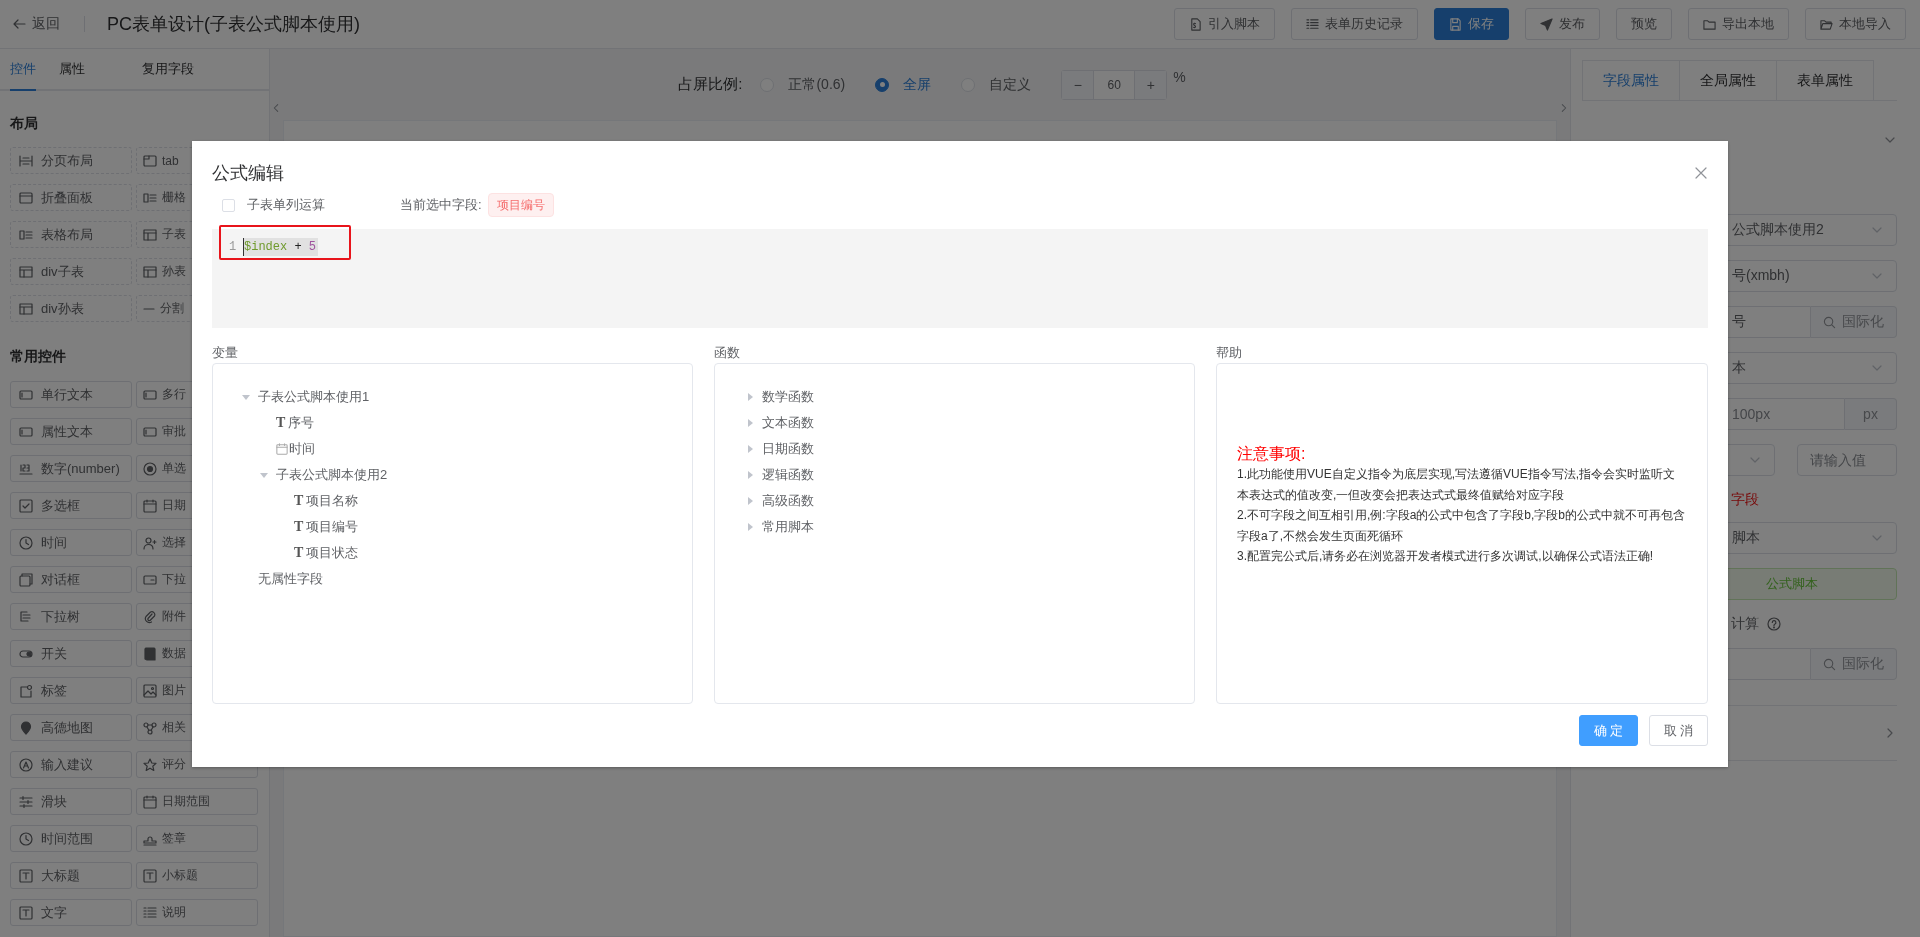 The width and height of the screenshot is (1920, 937). What do you see at coordinates (38, 356) in the screenshot?
I see `section-heading: 常用控件` at bounding box center [38, 356].